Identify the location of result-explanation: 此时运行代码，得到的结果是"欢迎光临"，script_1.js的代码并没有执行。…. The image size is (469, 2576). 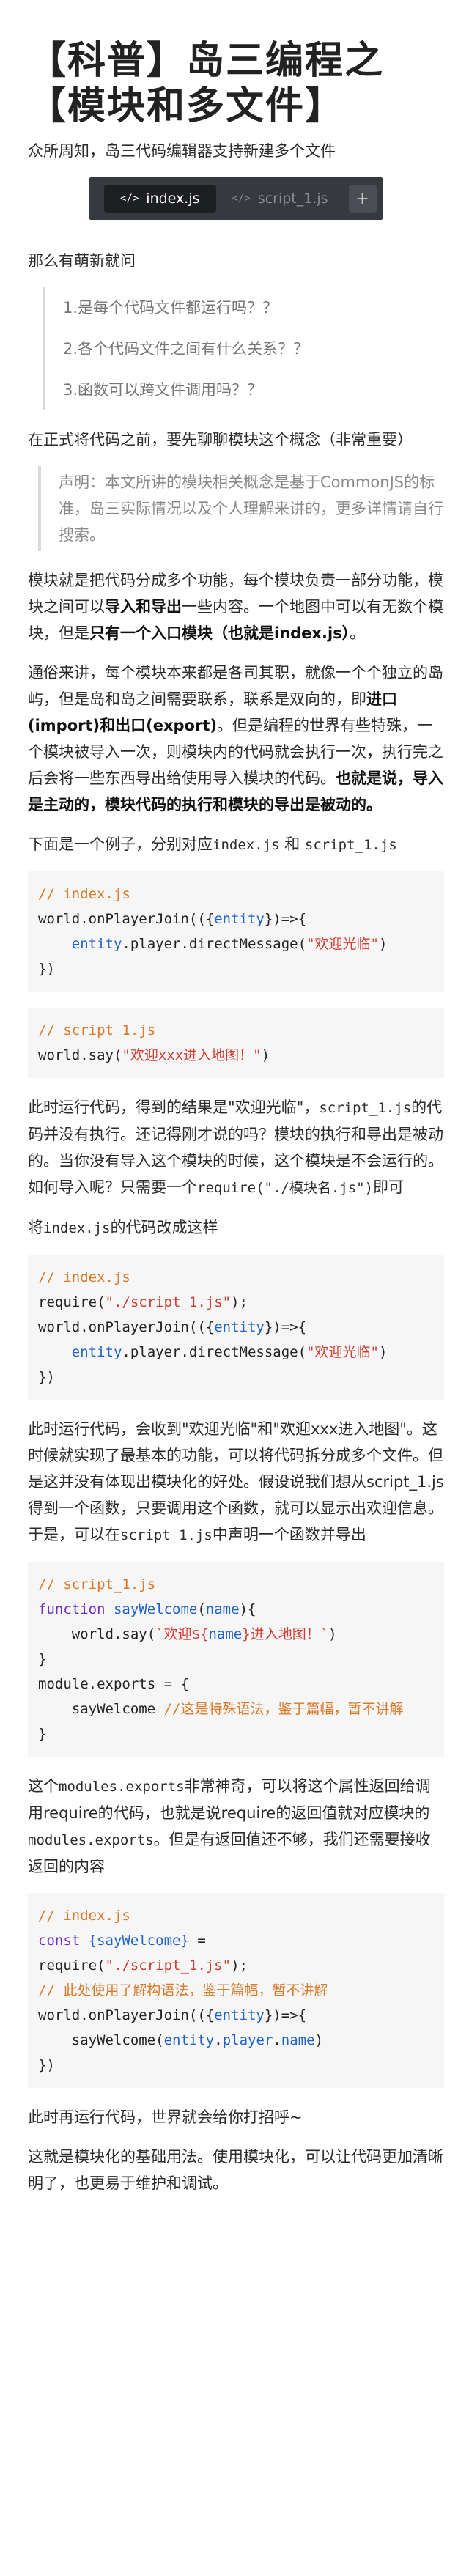
(236, 1147).